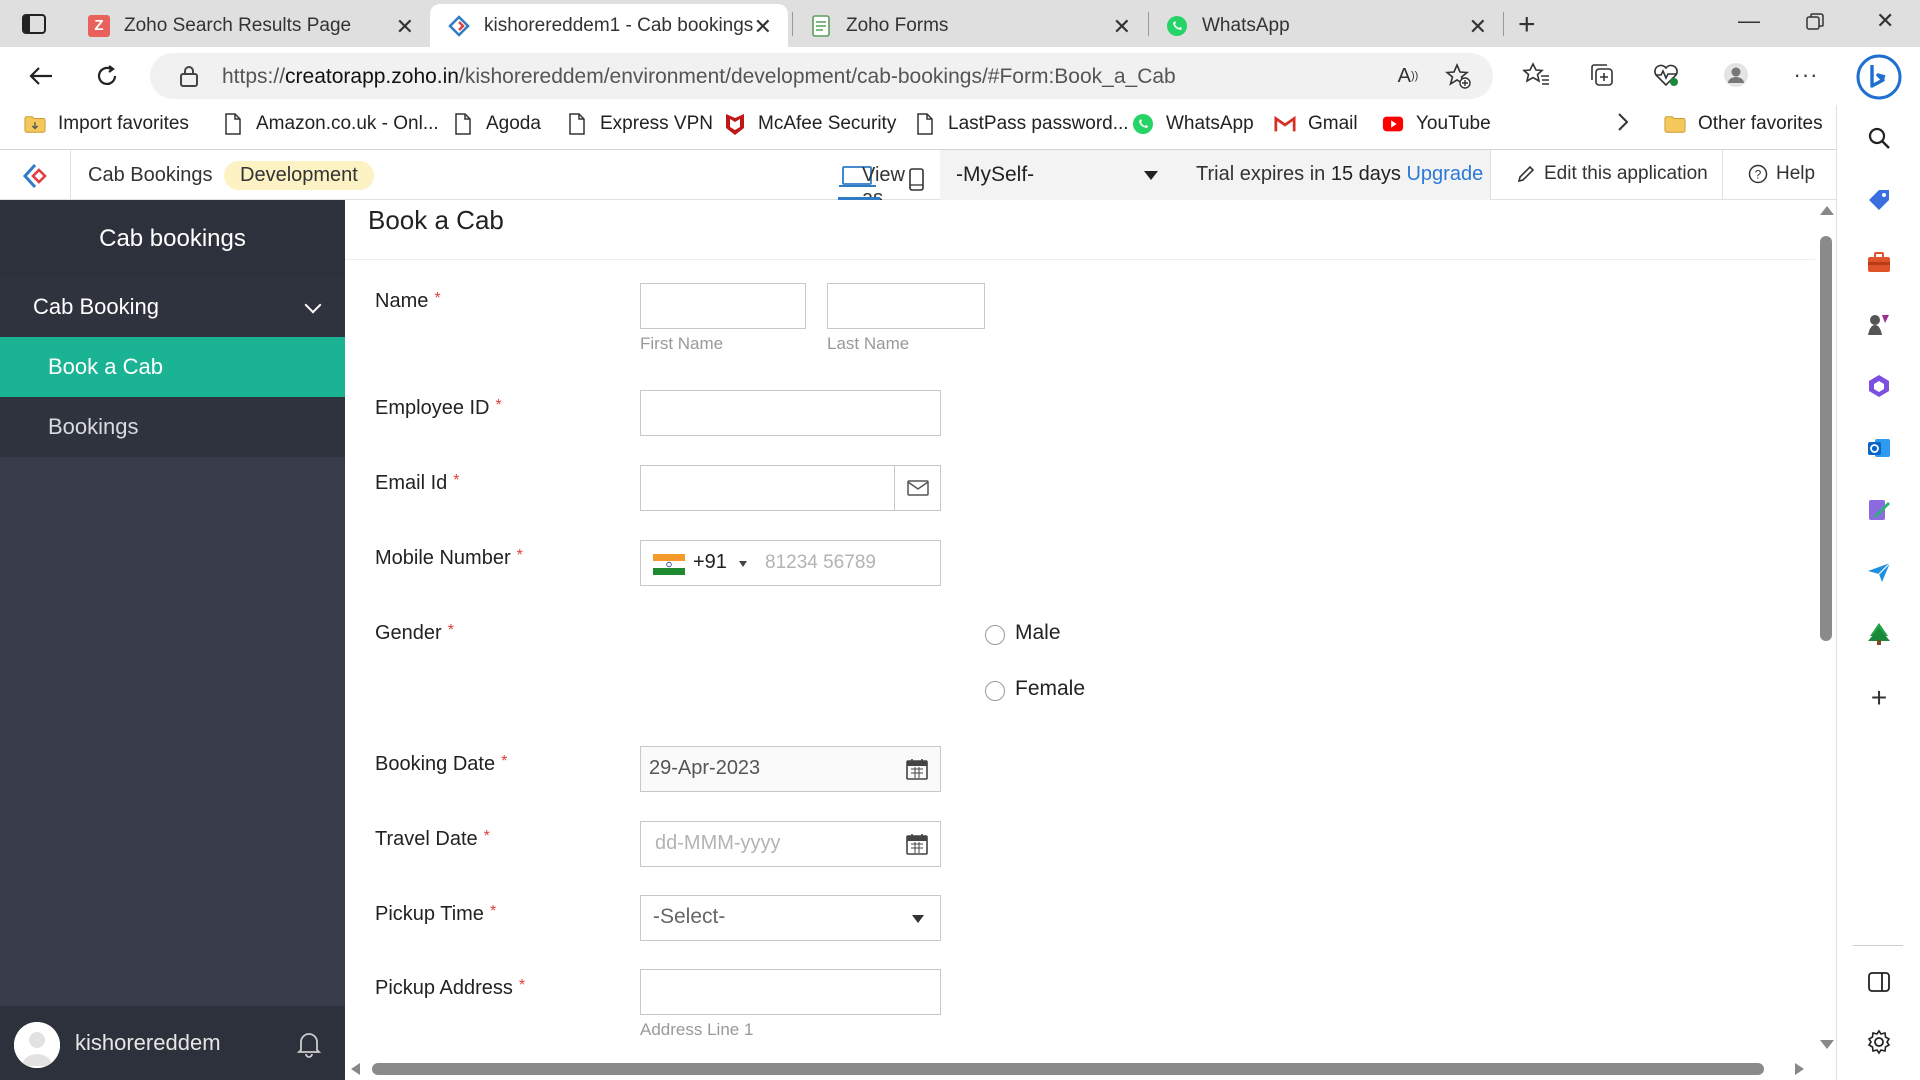  Describe the element at coordinates (496, 124) in the screenshot. I see `favorite-agoda: Agoda` at that location.